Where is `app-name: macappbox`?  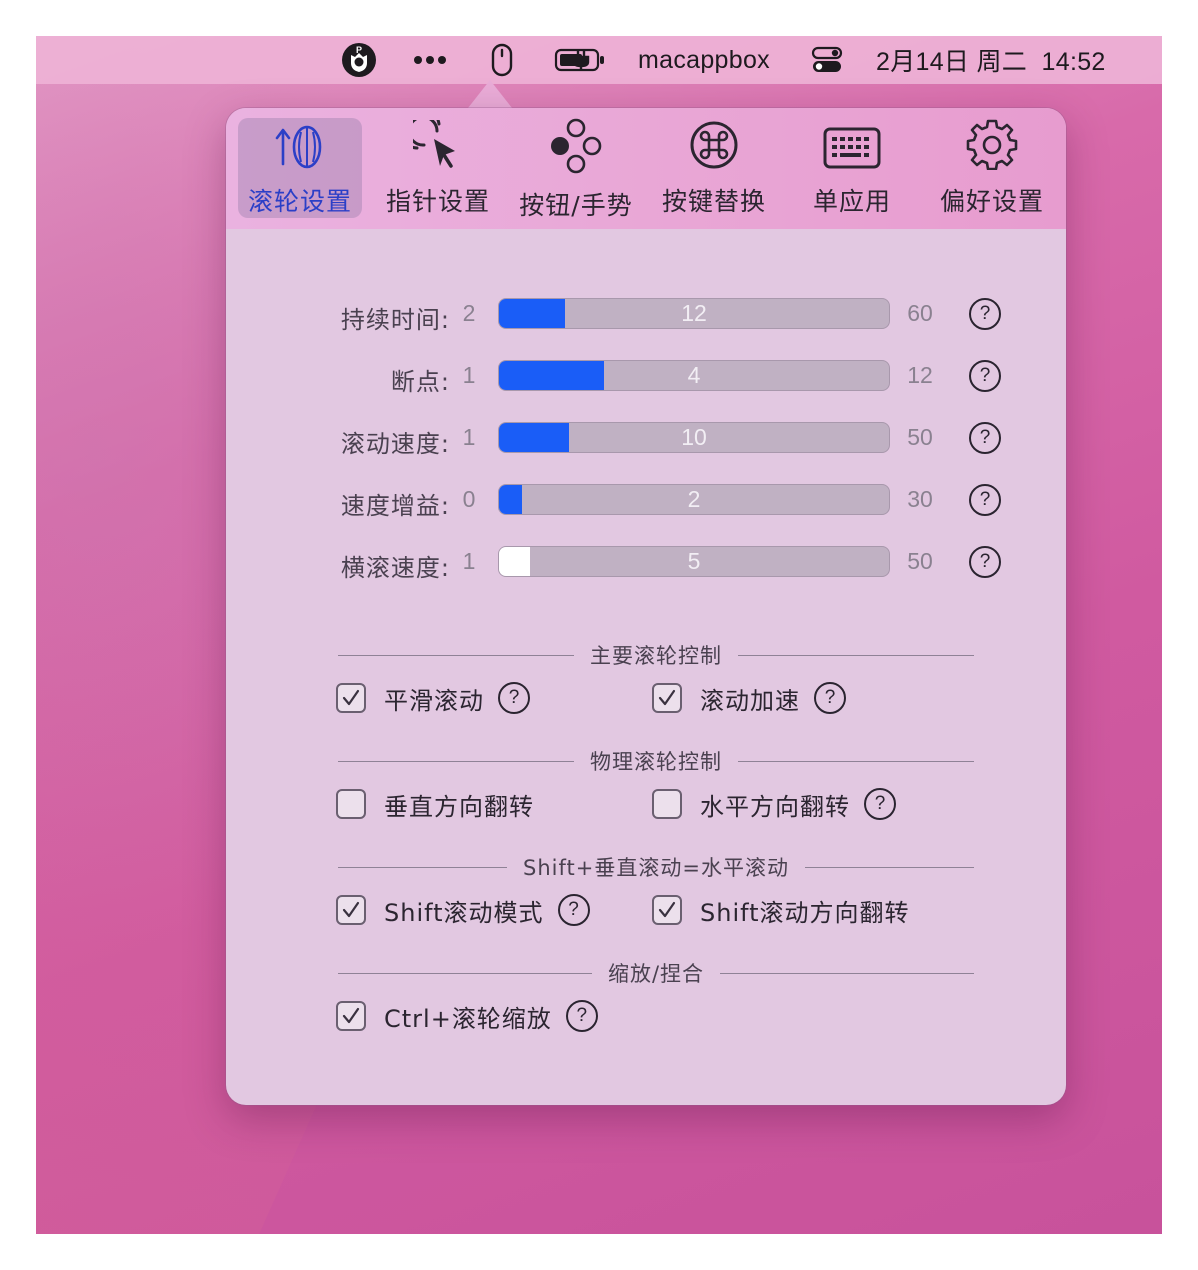 app-name: macappbox is located at coordinates (704, 60).